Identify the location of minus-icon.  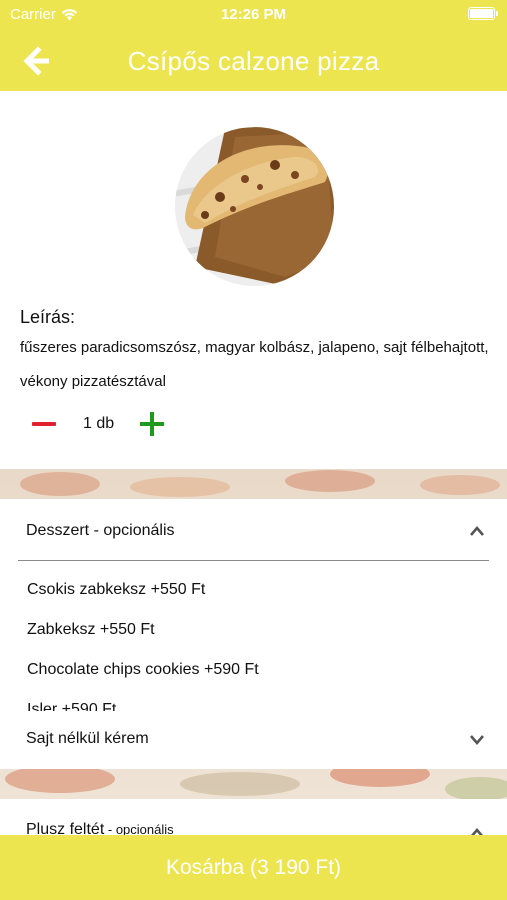
(44, 424).